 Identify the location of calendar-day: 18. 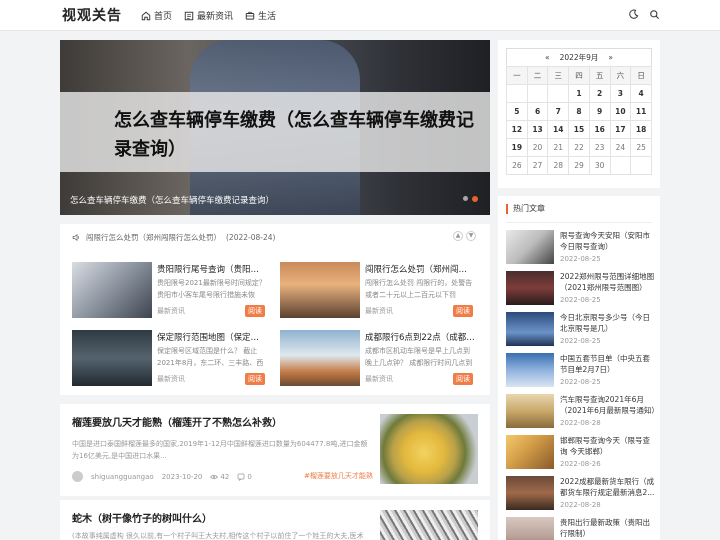
(641, 129).